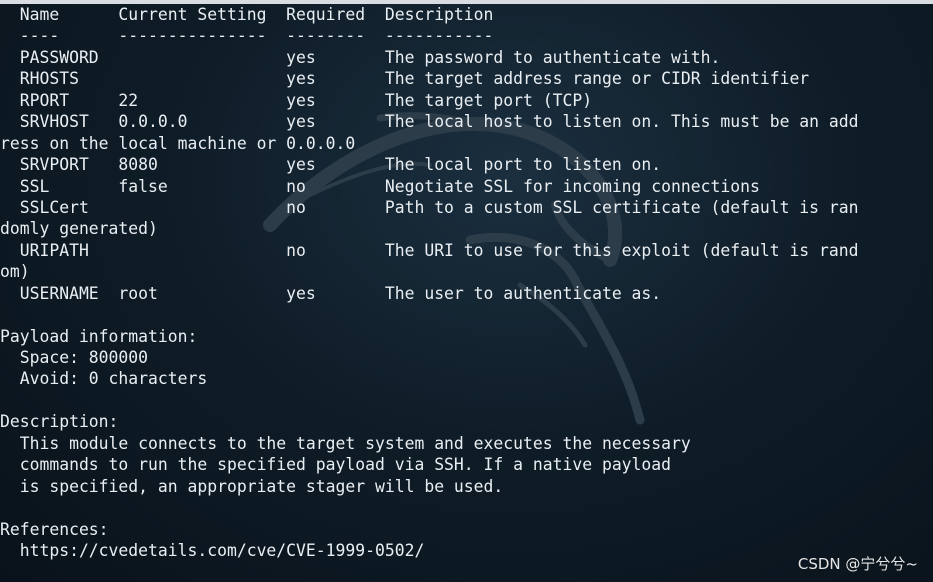  I want to click on terminal-line: References:, so click(54, 529).